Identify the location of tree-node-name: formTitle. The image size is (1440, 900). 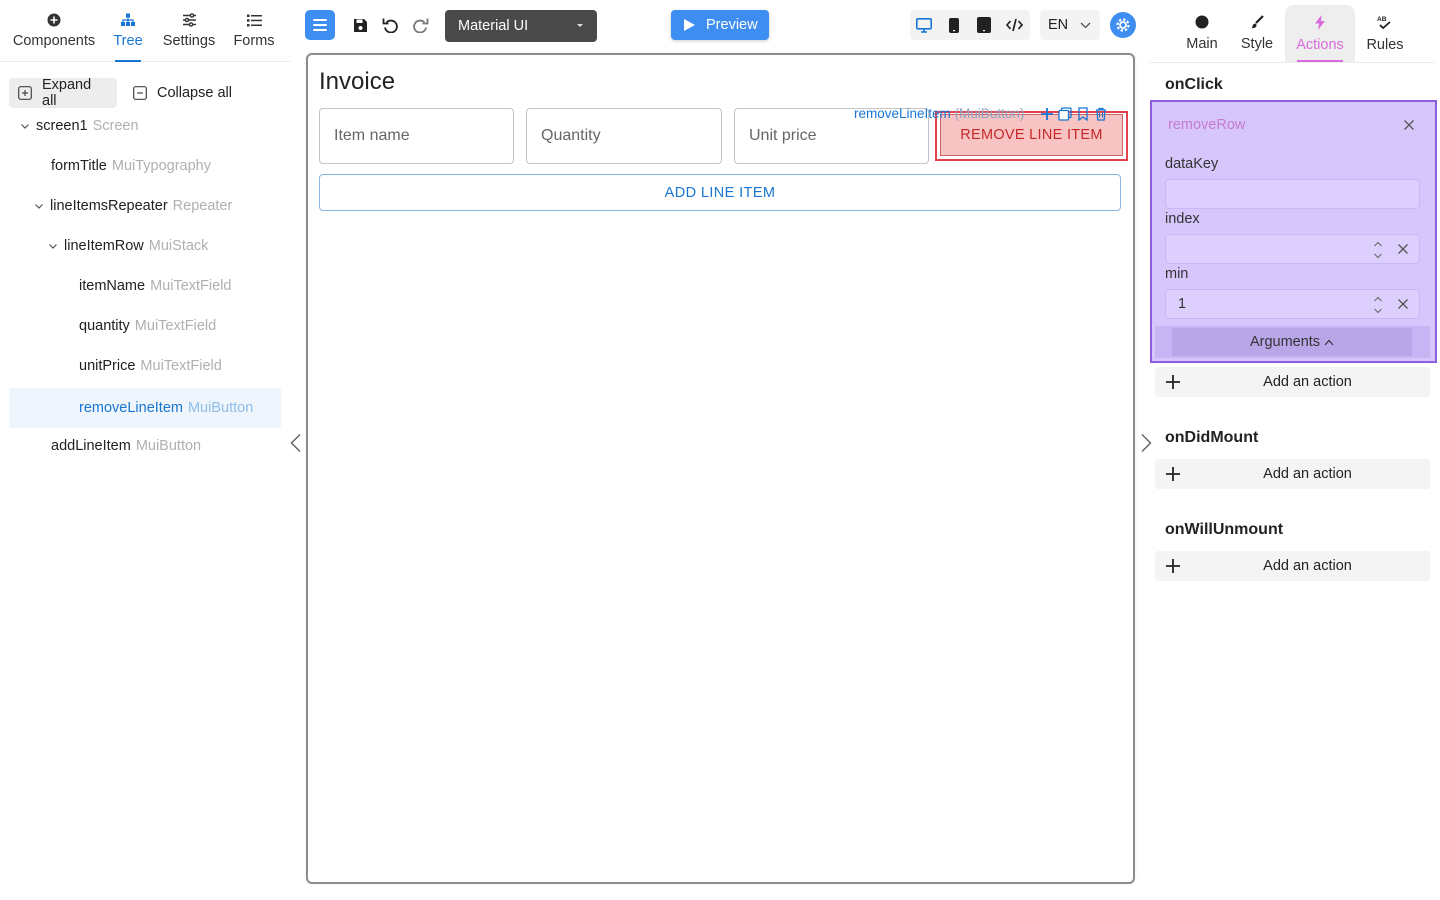
(79, 166).